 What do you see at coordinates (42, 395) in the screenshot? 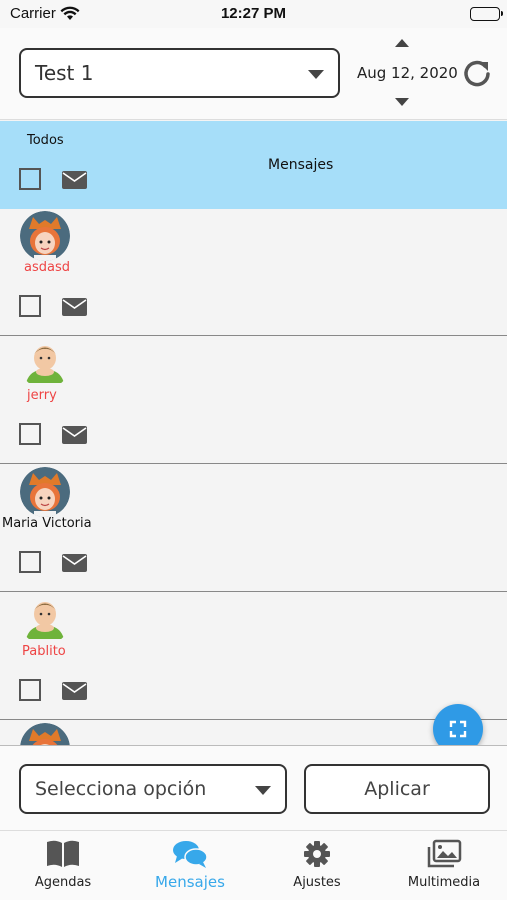
I see `student-name: jerry` at bounding box center [42, 395].